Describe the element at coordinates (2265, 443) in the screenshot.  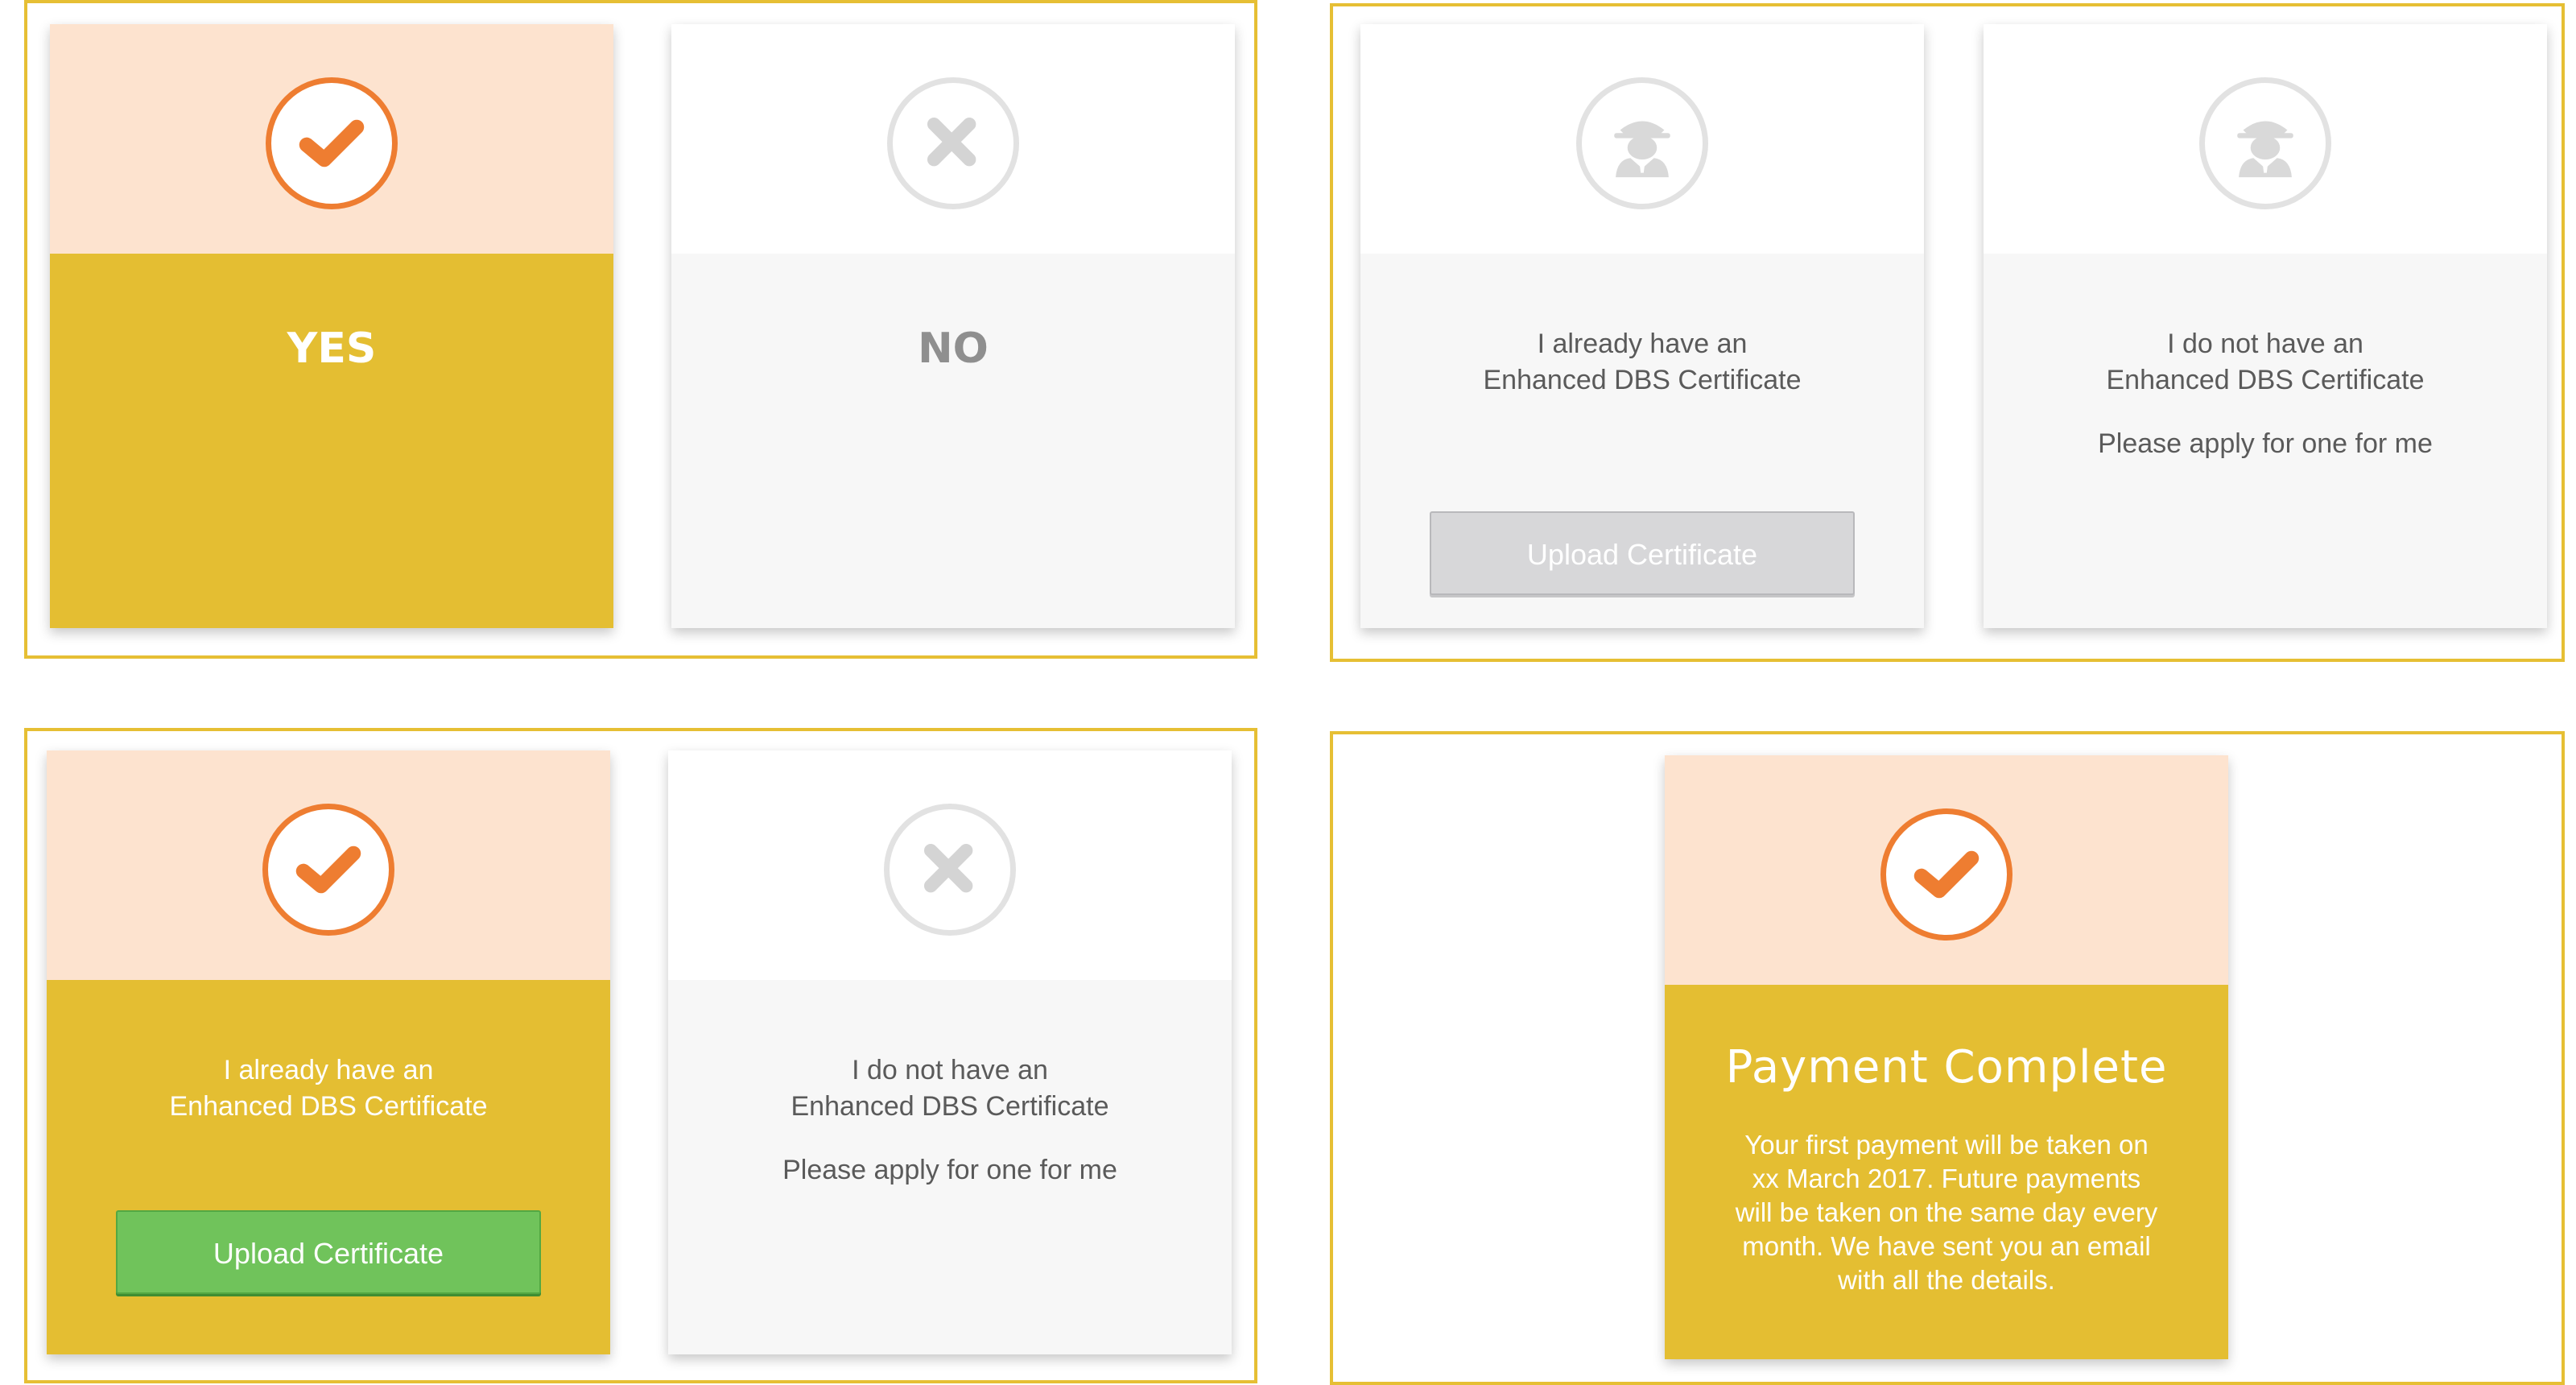
I see `not-have-dbs-line3: Please apply for one for me` at that location.